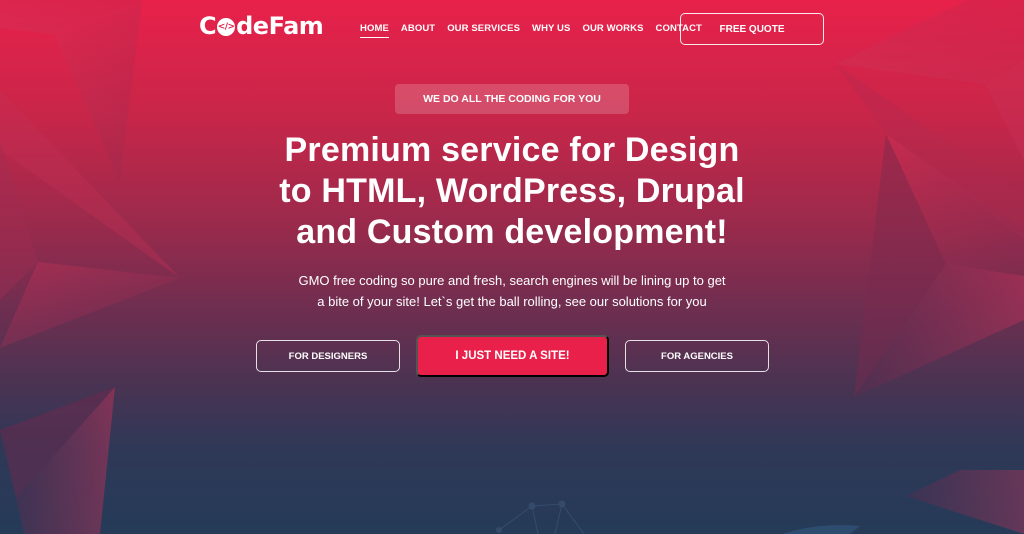 Image resolution: width=1024 pixels, height=534 pixels. I want to click on nav-link-our-works: OUR WORKS, so click(612, 30).